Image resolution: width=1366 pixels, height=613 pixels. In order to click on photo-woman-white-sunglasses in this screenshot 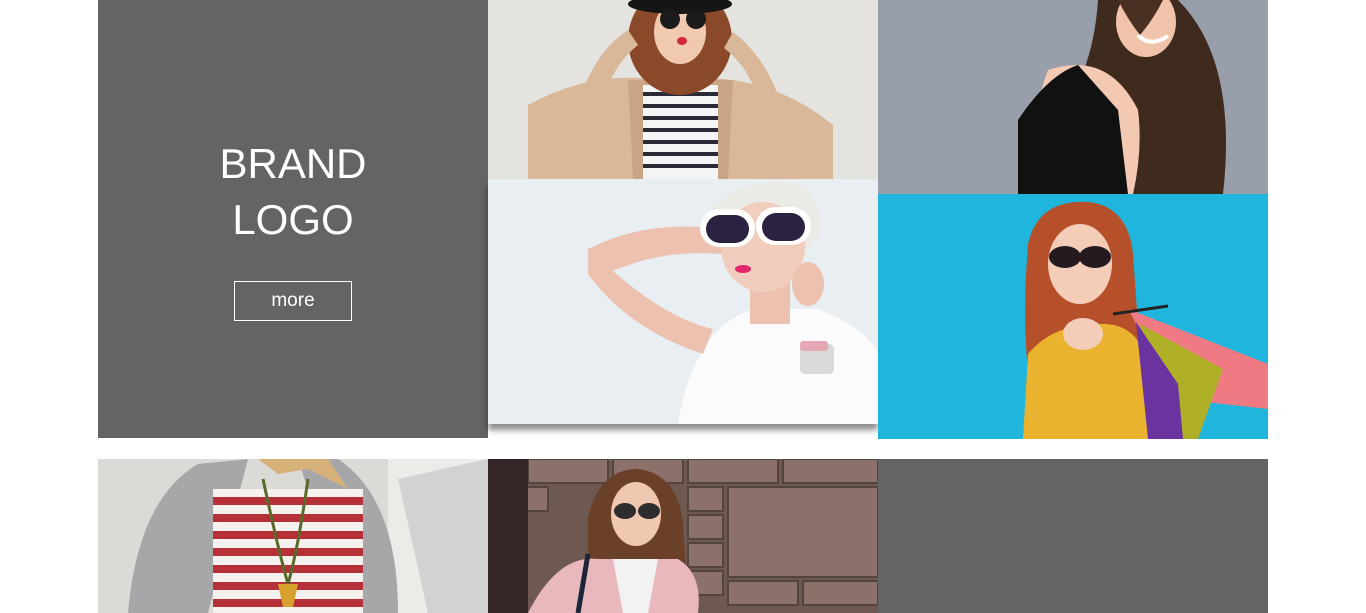, I will do `click(683, 301)`.